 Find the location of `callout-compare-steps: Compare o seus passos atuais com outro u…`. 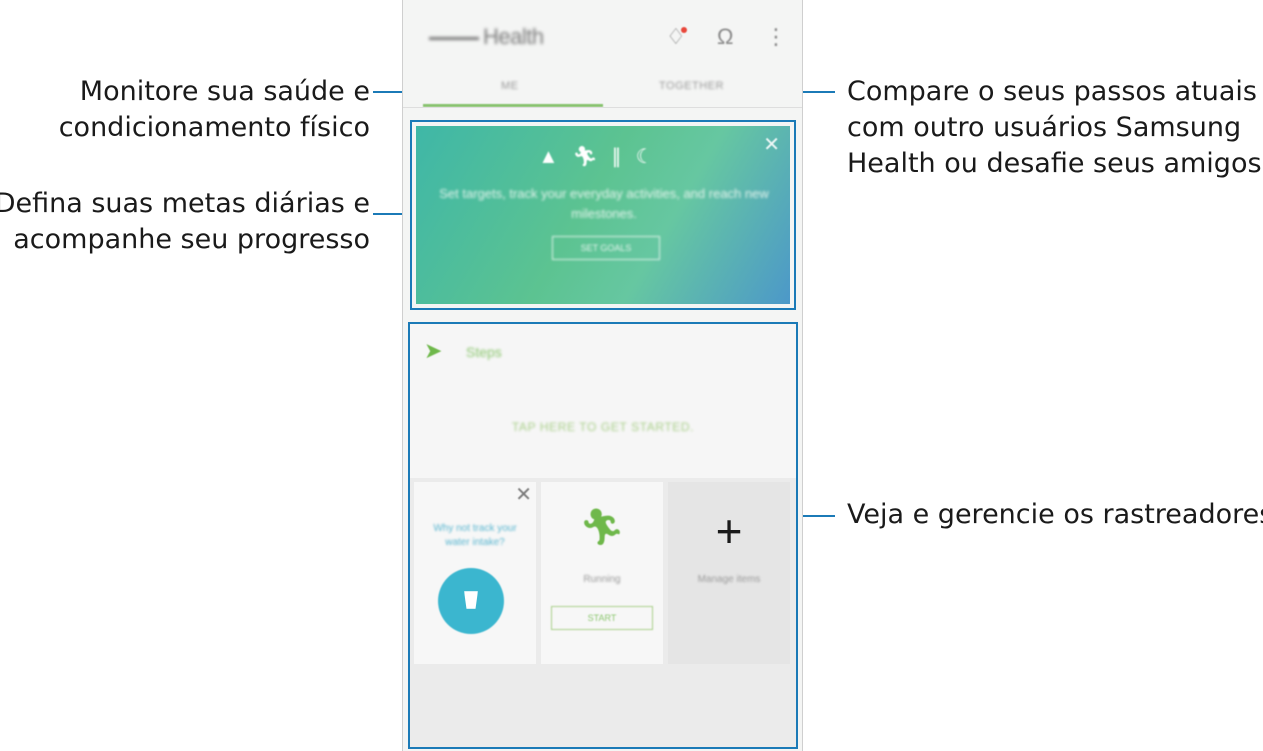

callout-compare-steps: Compare o seus passos atuais com outro u… is located at coordinates (1054, 128).